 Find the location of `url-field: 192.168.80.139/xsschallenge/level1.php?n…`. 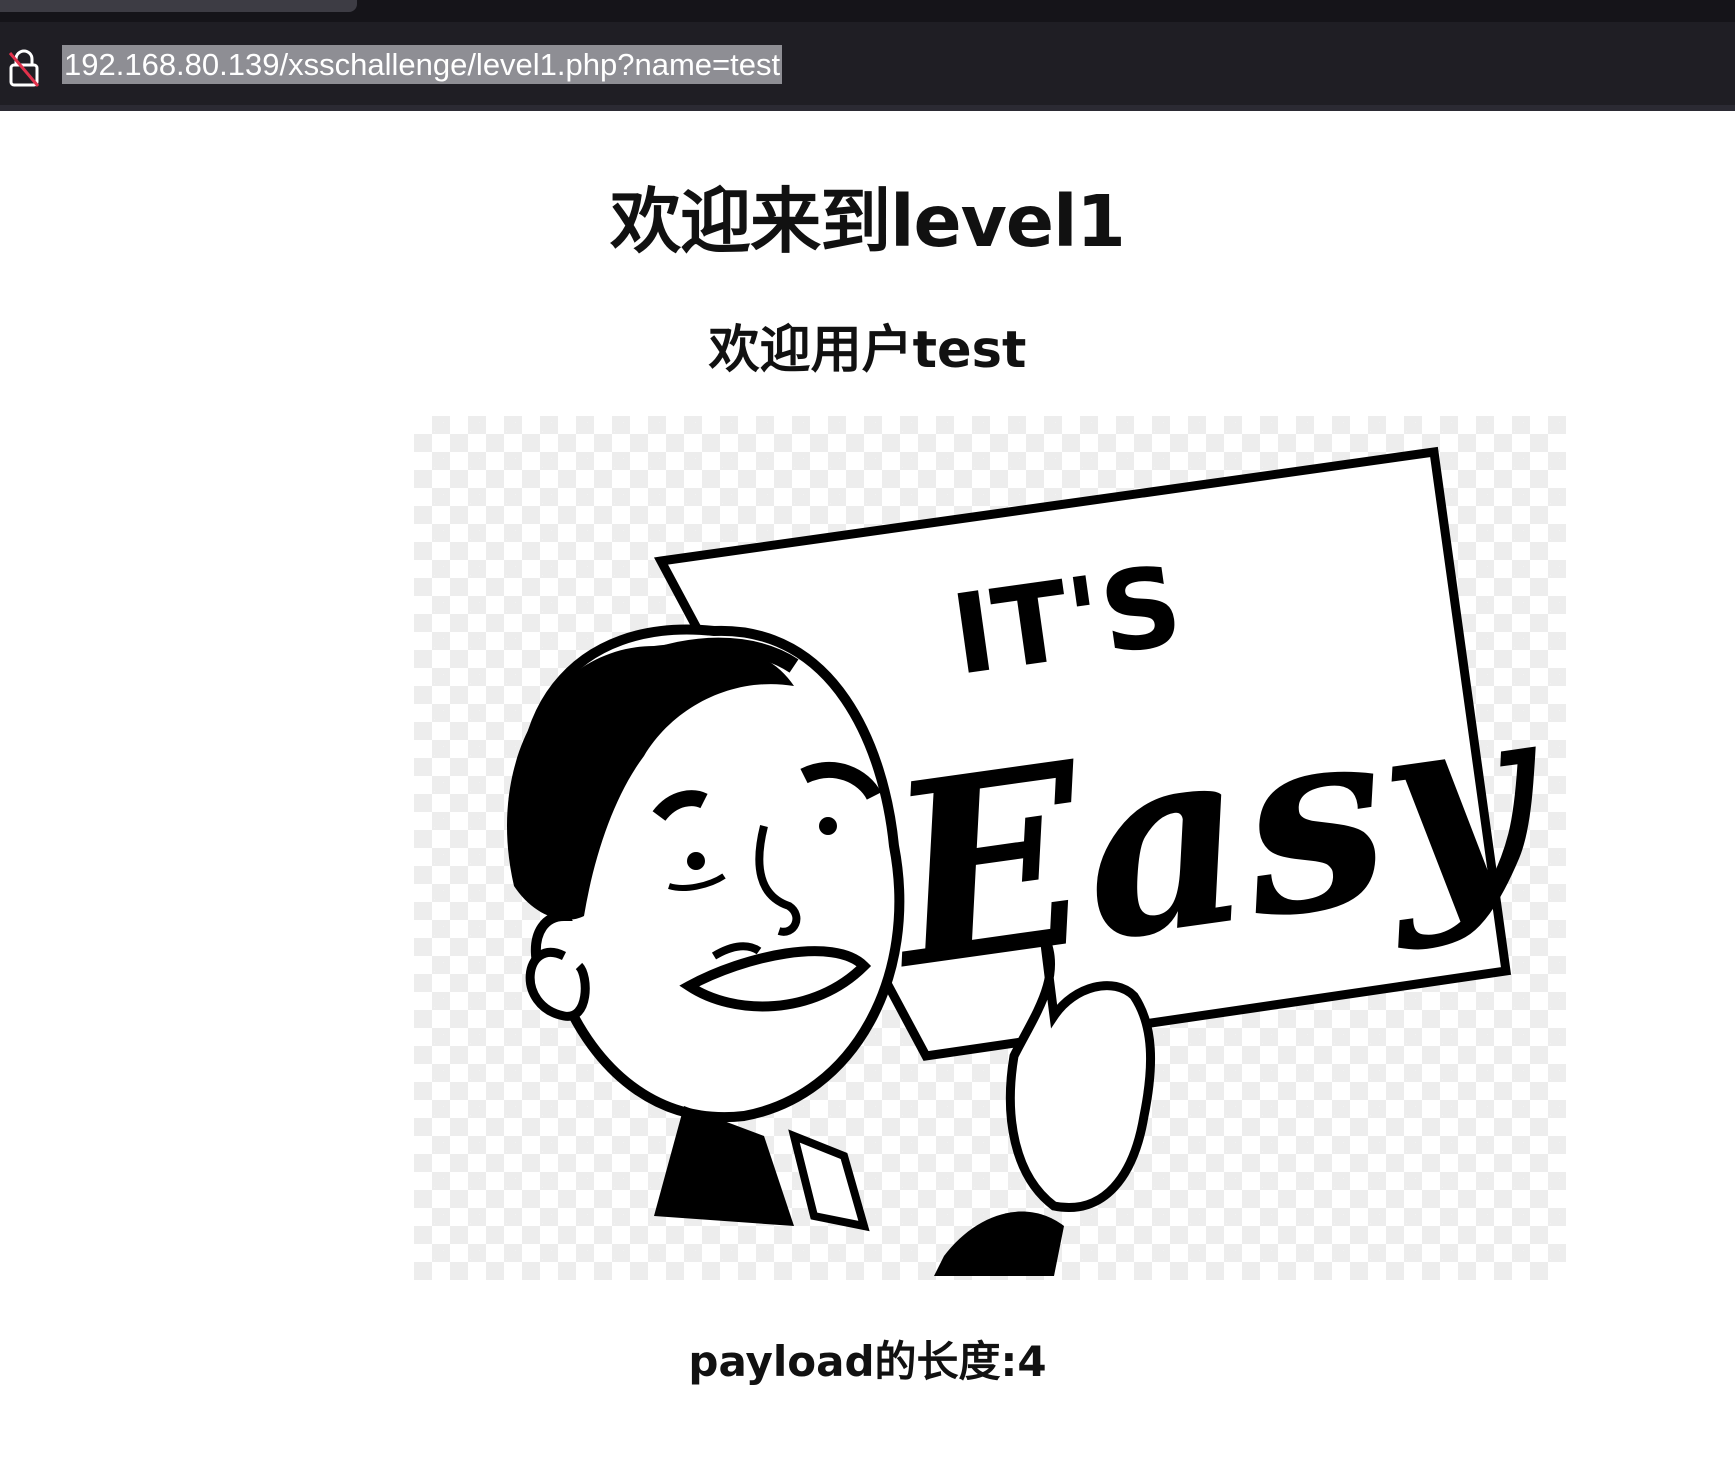

url-field: 192.168.80.139/xsschallenge/level1.php?n… is located at coordinates (422, 64).